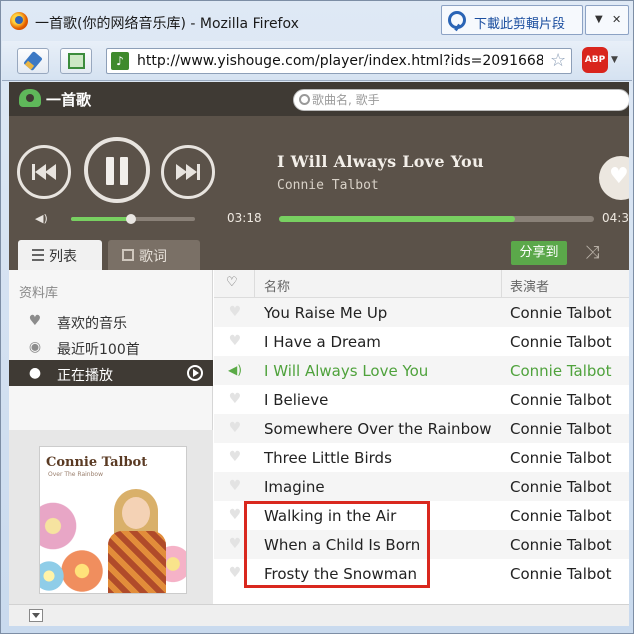 Image resolution: width=634 pixels, height=634 pixels. Describe the element at coordinates (36, 615) in the screenshot. I see `collapse-button` at that location.